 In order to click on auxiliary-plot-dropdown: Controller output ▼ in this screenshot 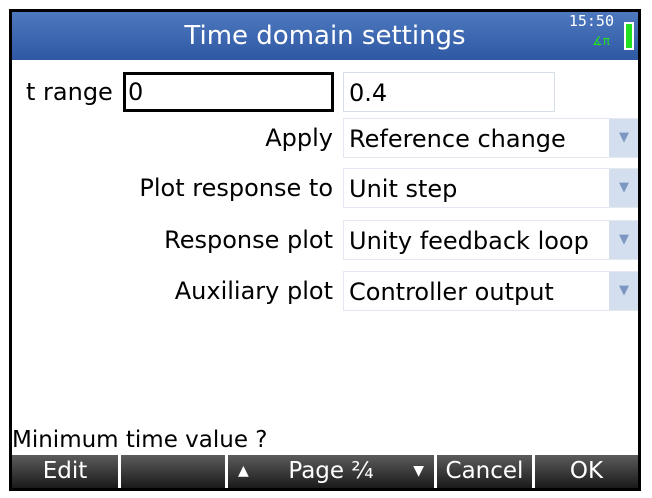, I will do `click(490, 291)`.